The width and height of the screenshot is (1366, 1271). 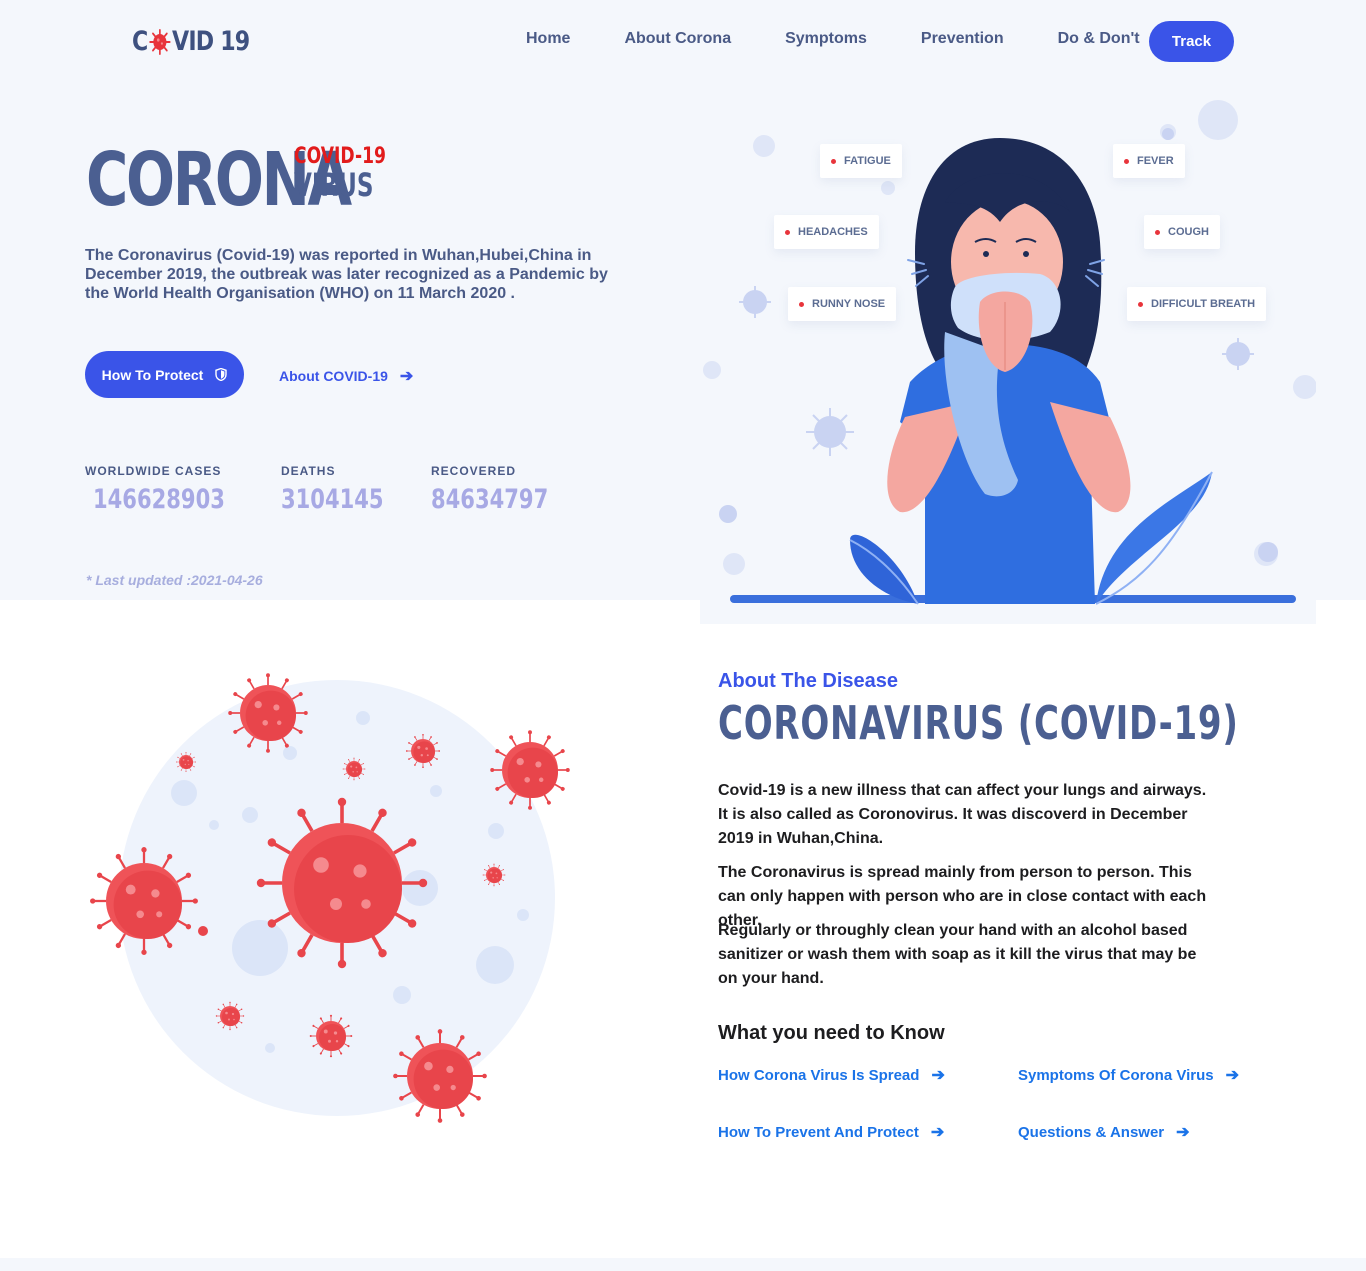 I want to click on link-symptoms: Symptoms Of Corona Virus ➔, so click(x=1128, y=1075).